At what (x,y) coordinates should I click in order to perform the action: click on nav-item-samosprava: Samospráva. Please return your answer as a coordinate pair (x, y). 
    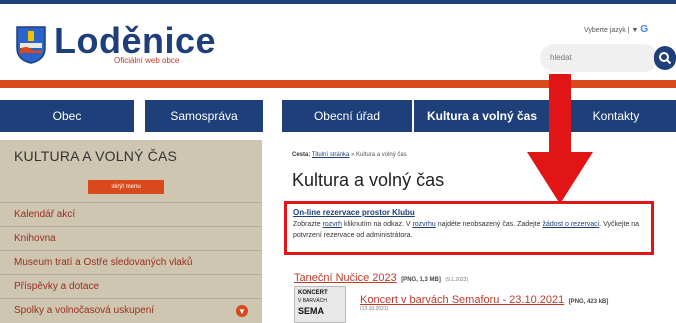
    Looking at the image, I should click on (204, 116).